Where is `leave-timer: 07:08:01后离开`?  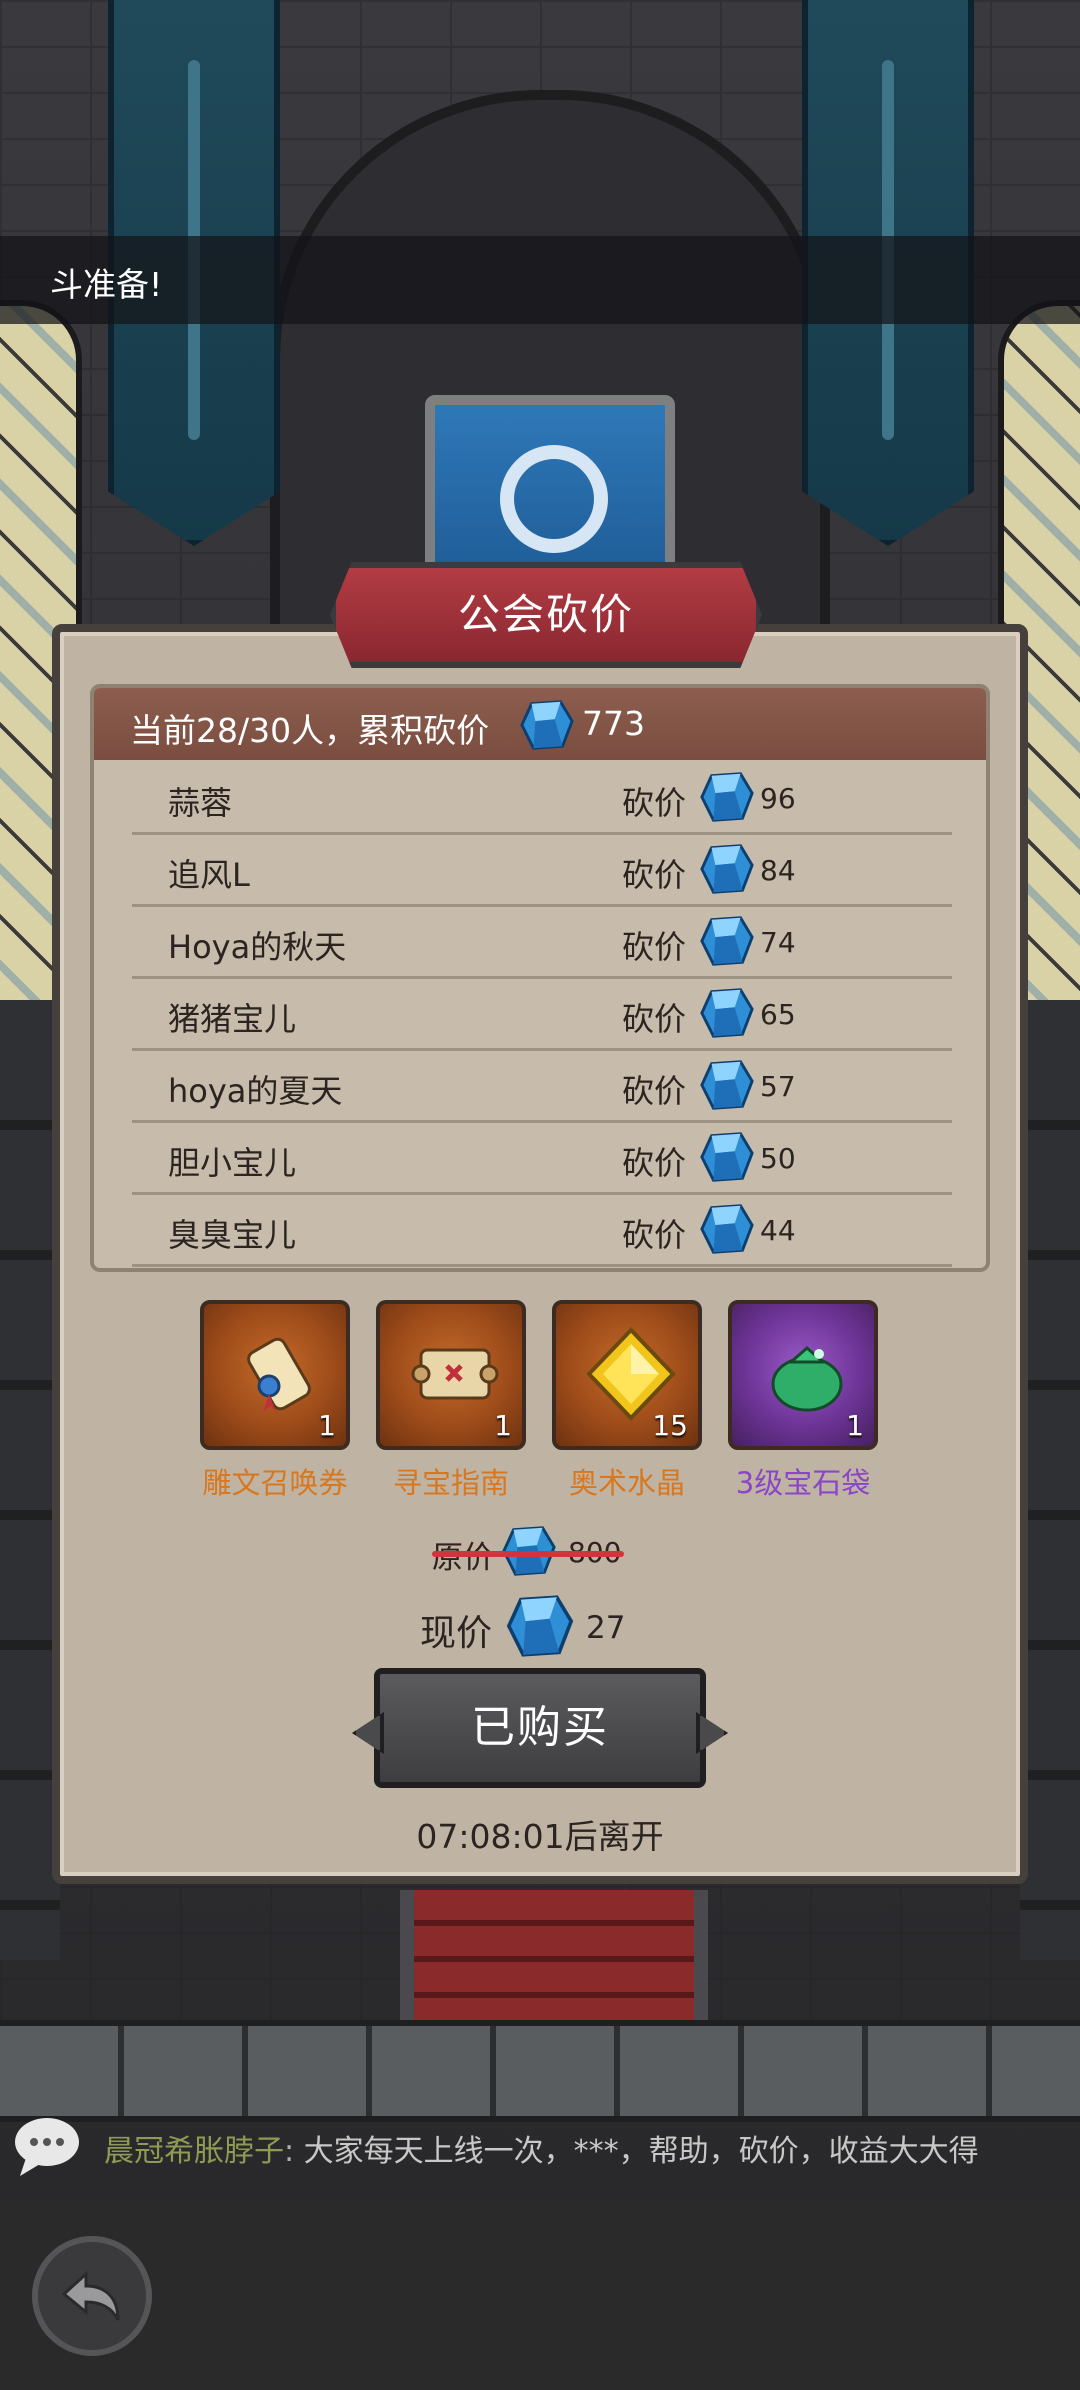
leave-timer: 07:08:01后离开 is located at coordinates (540, 1836).